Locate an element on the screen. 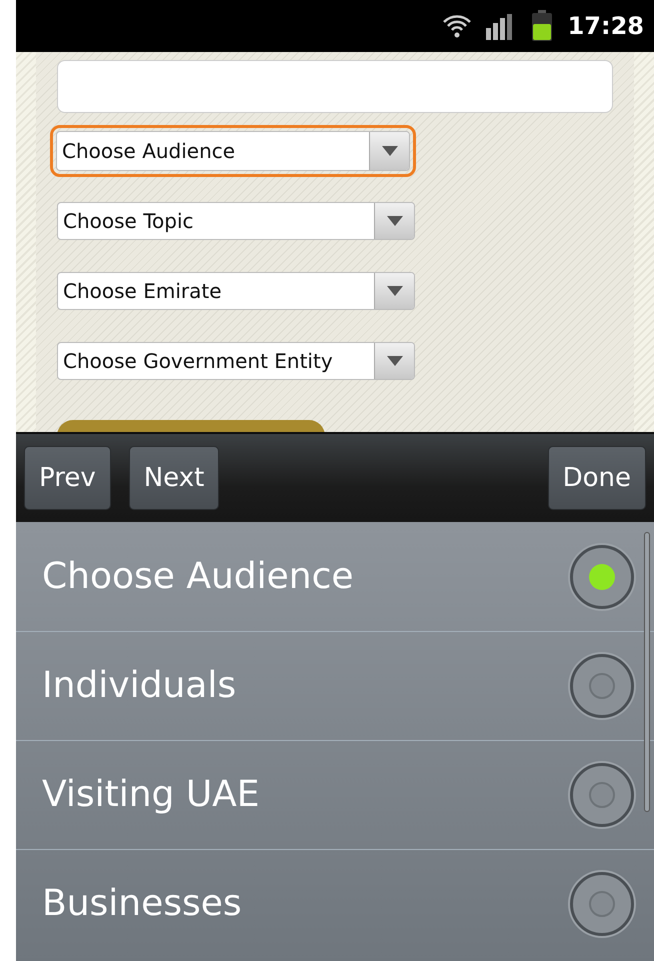  select-label: Choose Audience is located at coordinates (148, 151).